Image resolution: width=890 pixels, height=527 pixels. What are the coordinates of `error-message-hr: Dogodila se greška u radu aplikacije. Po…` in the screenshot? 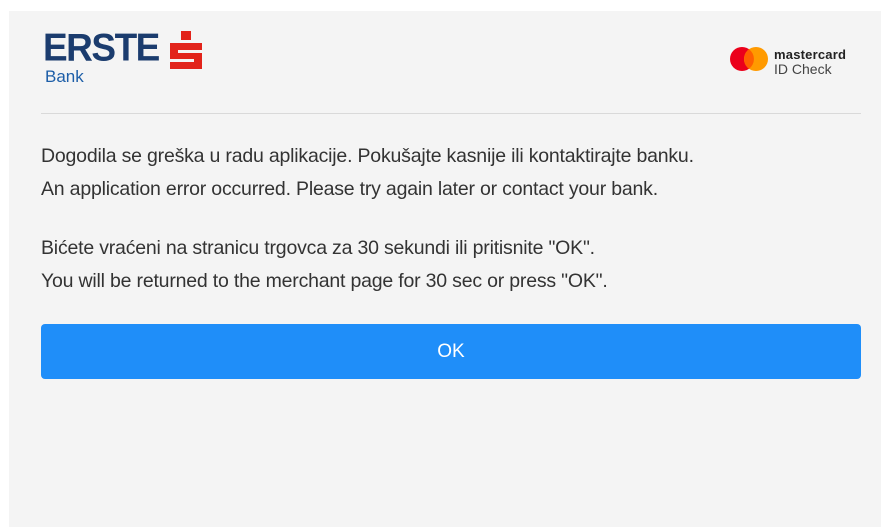 It's located at (367, 156).